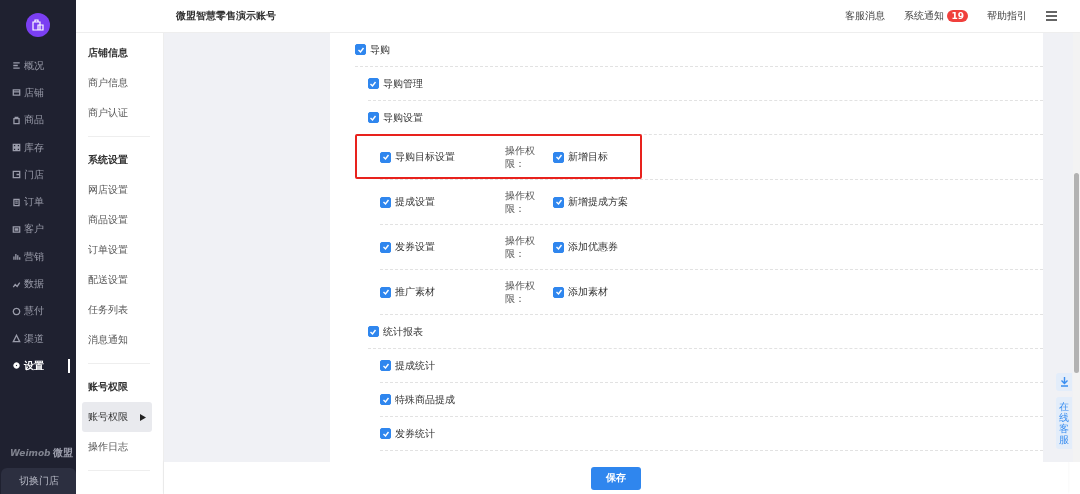  I want to click on download-icon, so click(1064, 382).